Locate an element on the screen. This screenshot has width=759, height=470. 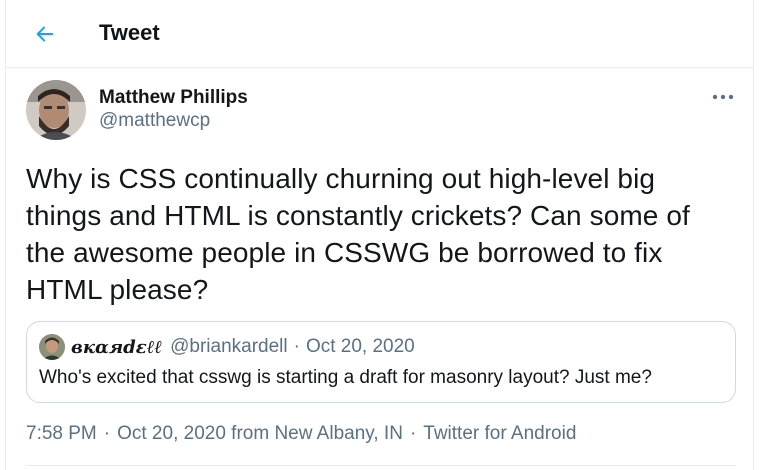
more-options-button is located at coordinates (723, 97).